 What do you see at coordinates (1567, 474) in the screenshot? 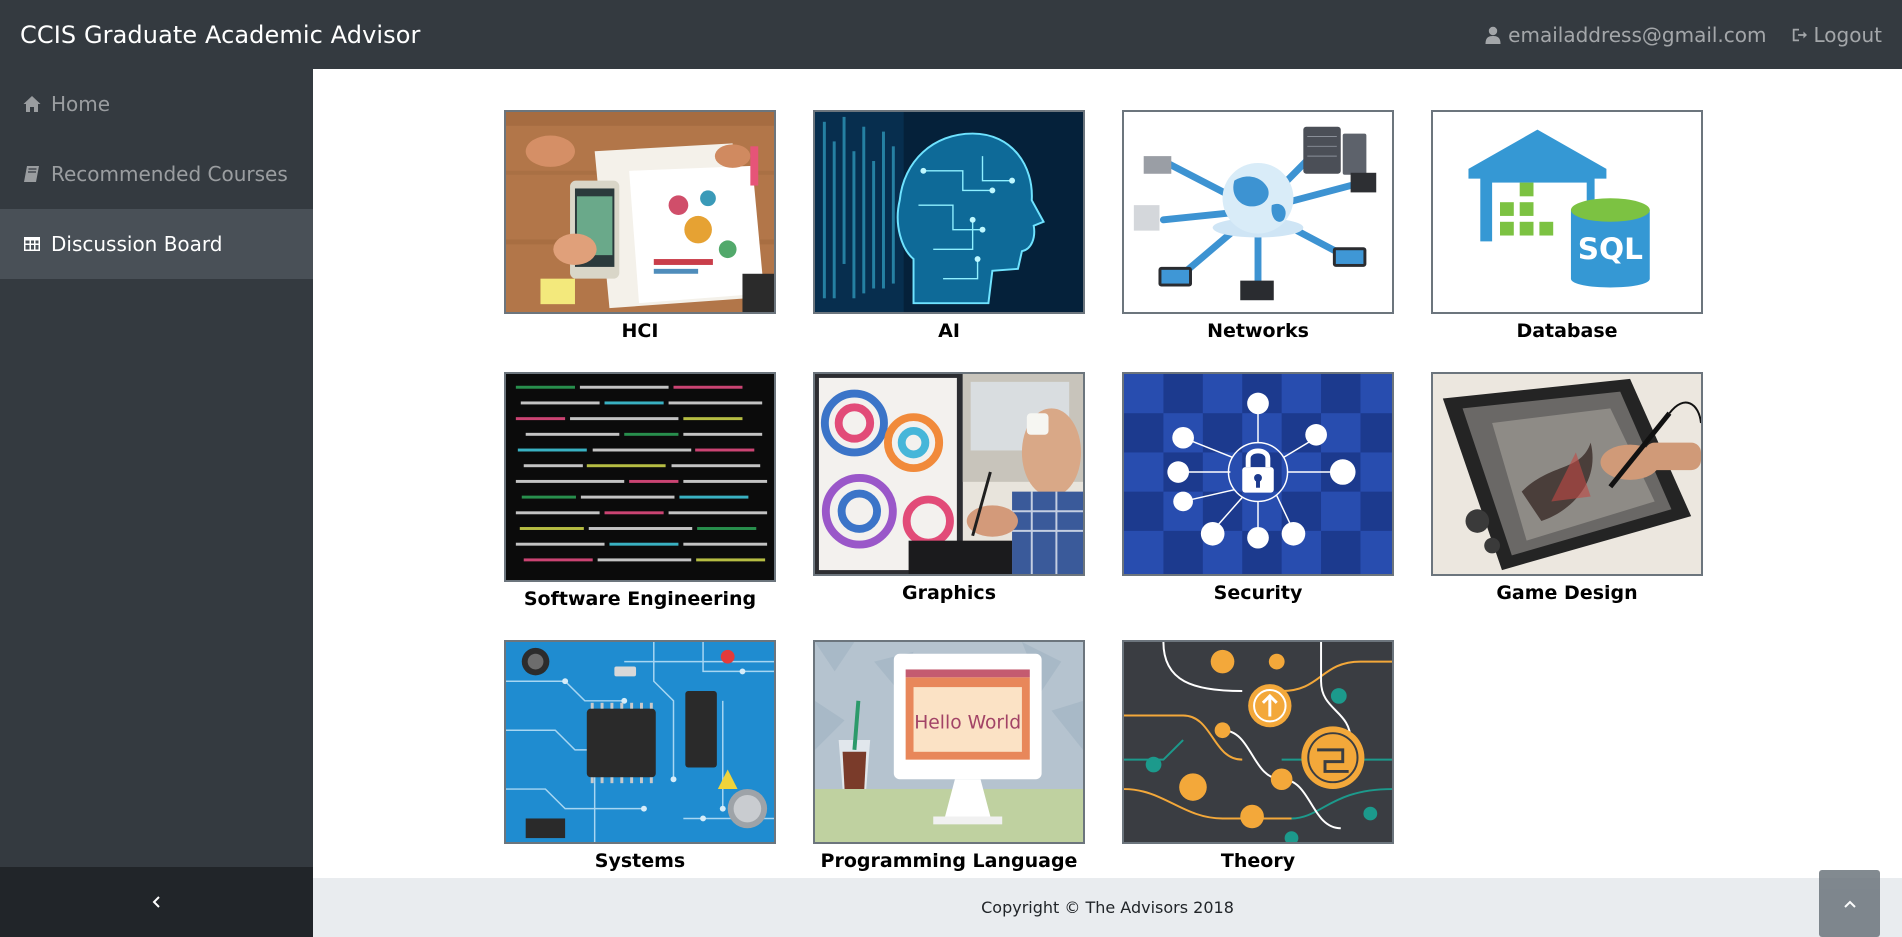
I see `game-design-thumbnail` at bounding box center [1567, 474].